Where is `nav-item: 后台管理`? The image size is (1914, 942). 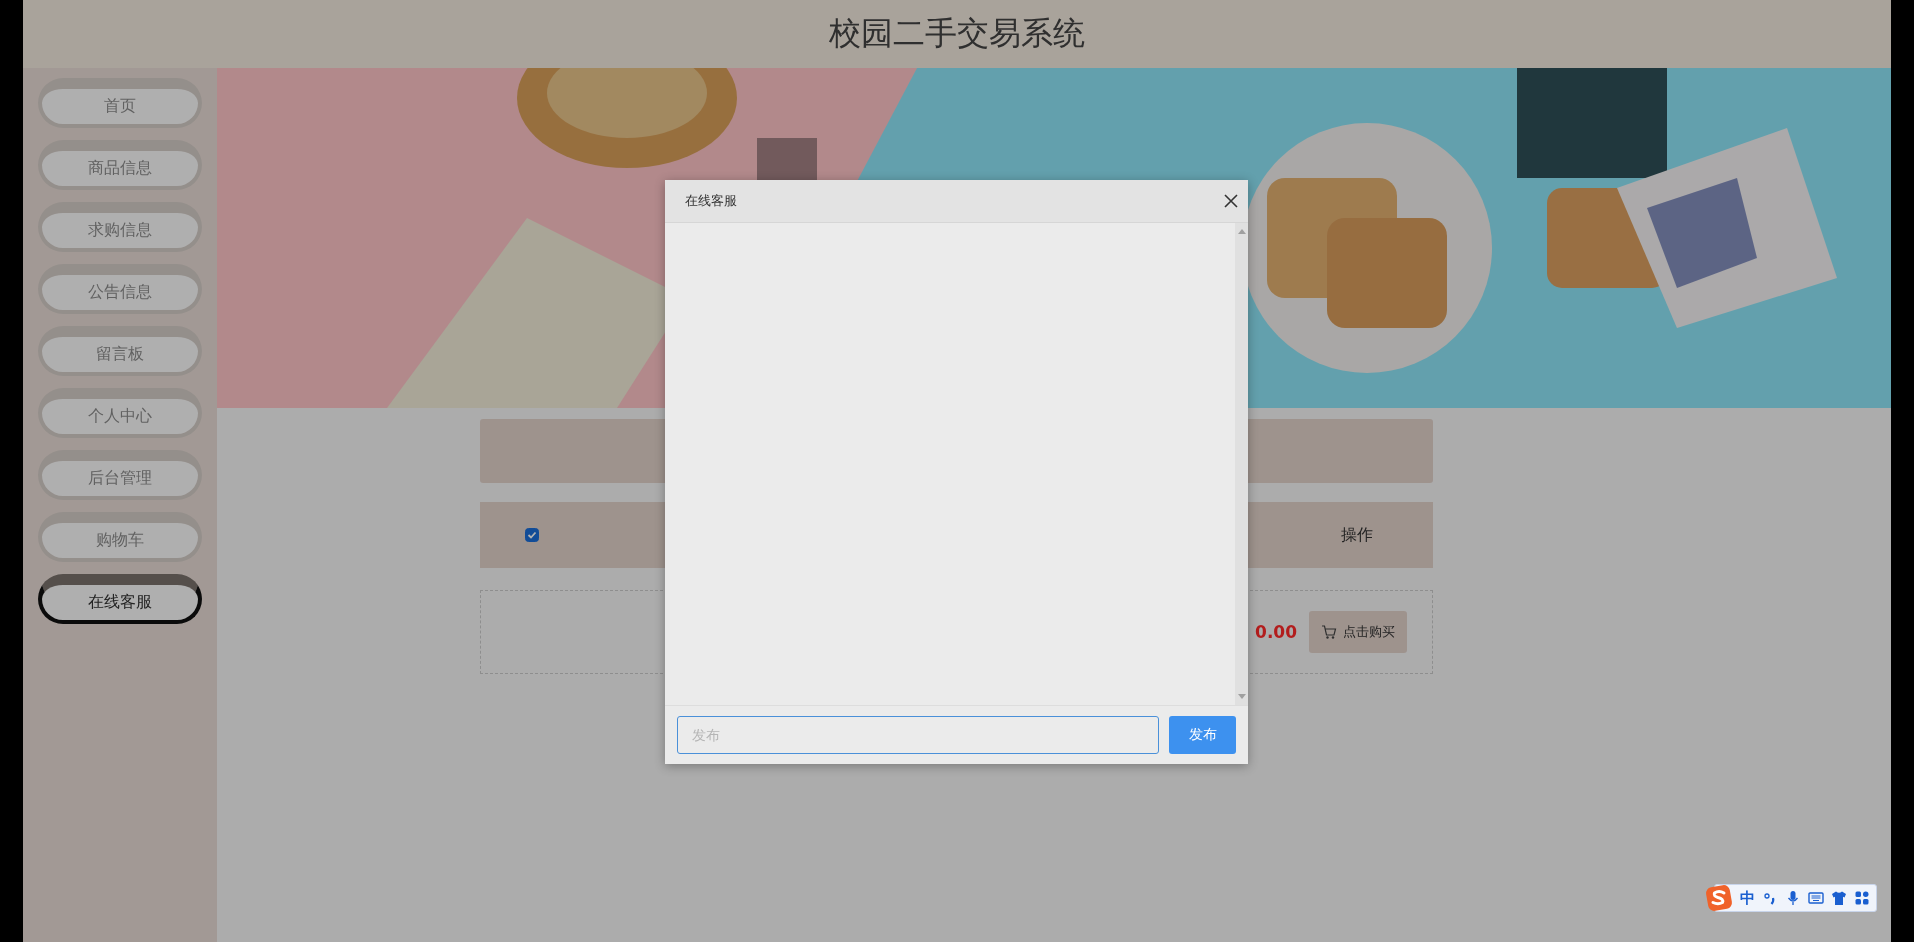 nav-item: 后台管理 is located at coordinates (120, 475).